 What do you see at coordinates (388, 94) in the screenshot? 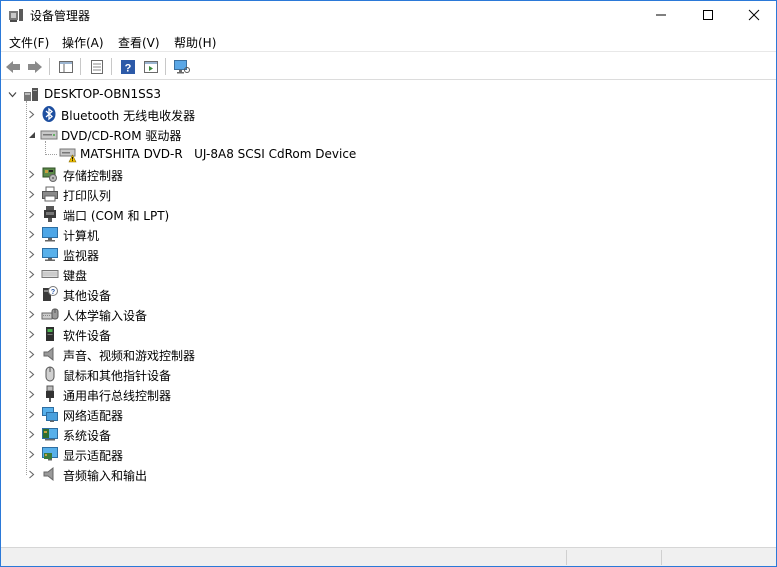
I see `tree-root: DESKTOP-OBN1SS3` at bounding box center [388, 94].